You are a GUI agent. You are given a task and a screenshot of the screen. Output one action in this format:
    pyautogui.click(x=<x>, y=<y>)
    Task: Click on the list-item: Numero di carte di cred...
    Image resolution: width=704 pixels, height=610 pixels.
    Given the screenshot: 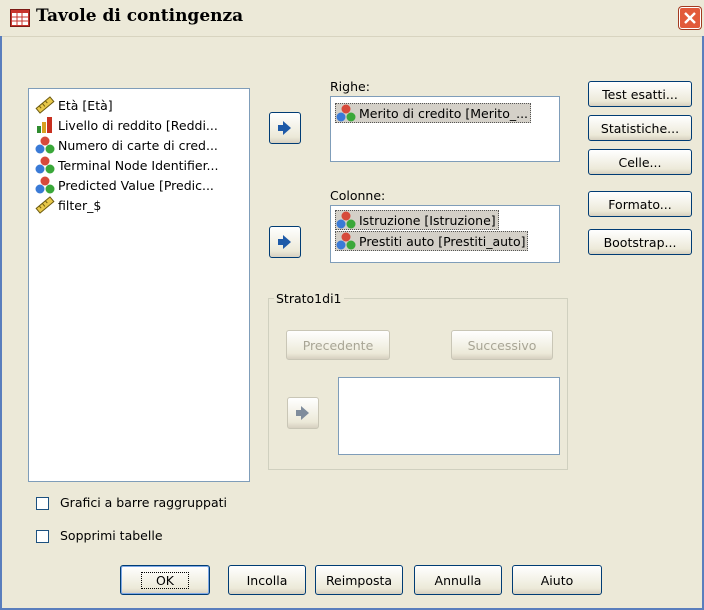 What is the action you would take?
    pyautogui.click(x=126, y=145)
    